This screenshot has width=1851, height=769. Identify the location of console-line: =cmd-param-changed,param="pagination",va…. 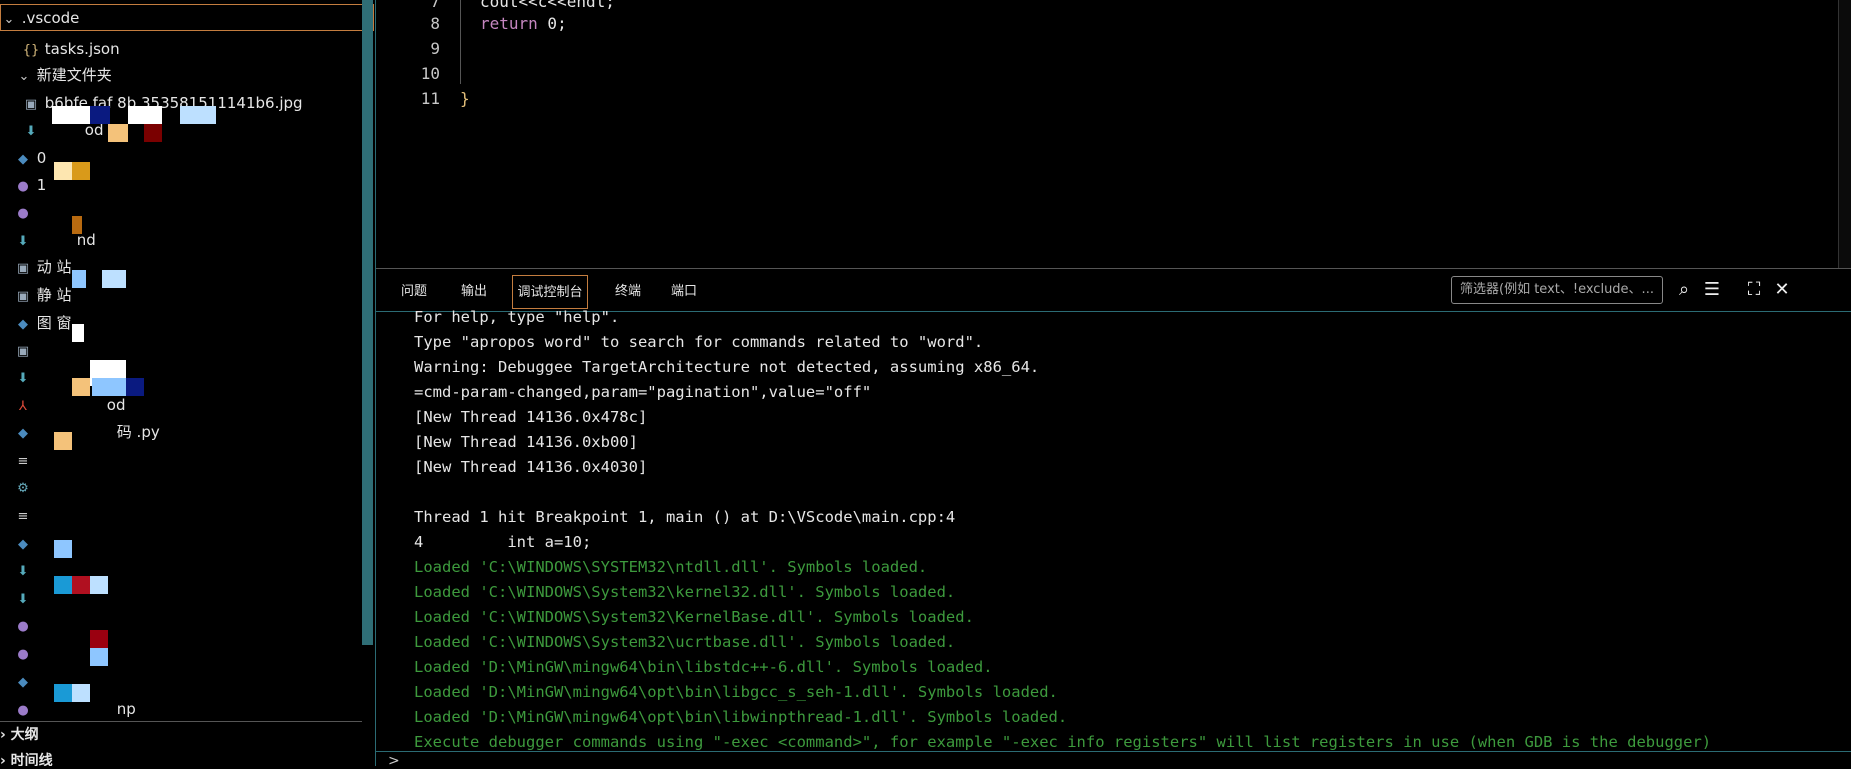
(643, 392).